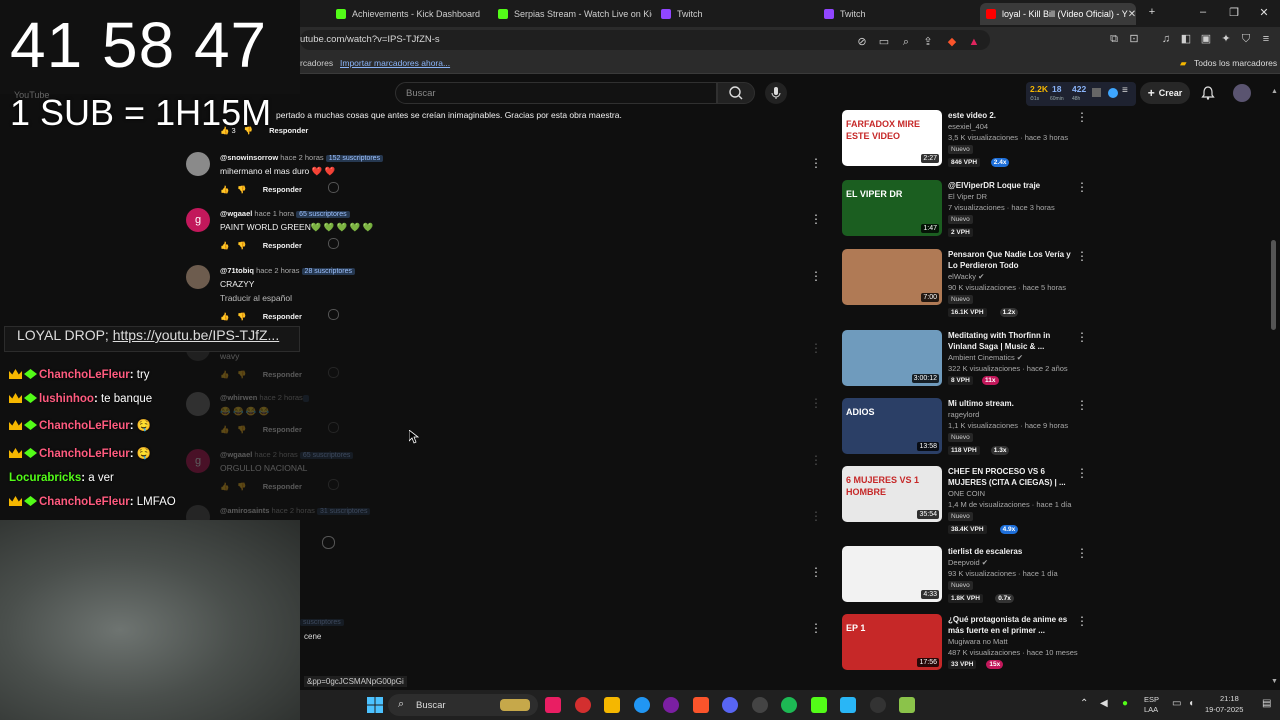 This screenshot has width=1280, height=720. What do you see at coordinates (1224, 709) in the screenshot?
I see `clock-date: 19-07-2025` at bounding box center [1224, 709].